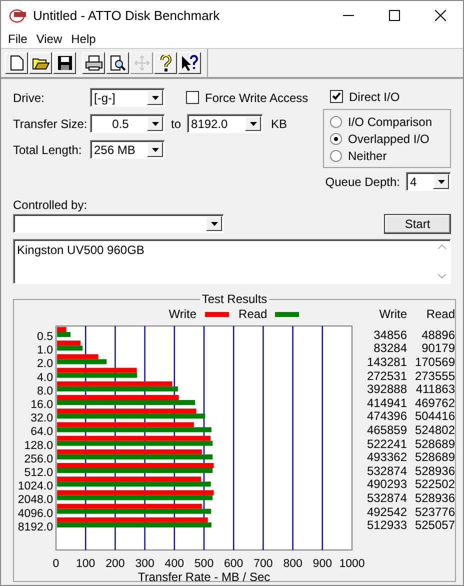  Describe the element at coordinates (45, 350) in the screenshot. I see `transfer-size-label: 1.0` at that location.